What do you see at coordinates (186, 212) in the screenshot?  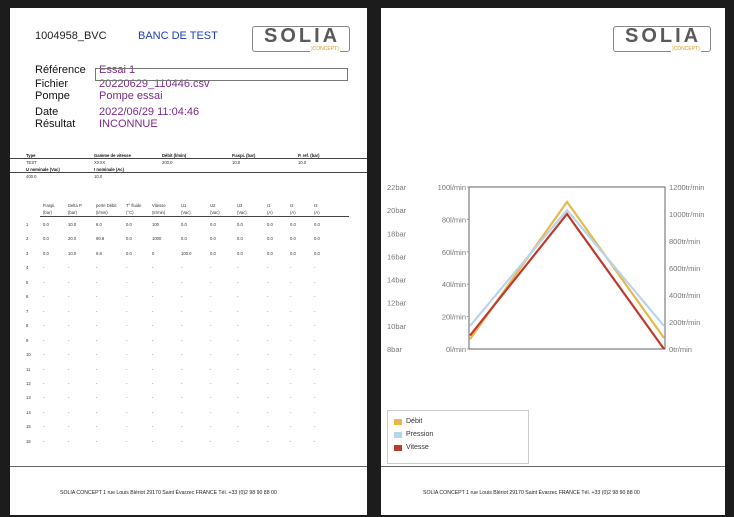 I see `table-header-unit: (Vac)` at bounding box center [186, 212].